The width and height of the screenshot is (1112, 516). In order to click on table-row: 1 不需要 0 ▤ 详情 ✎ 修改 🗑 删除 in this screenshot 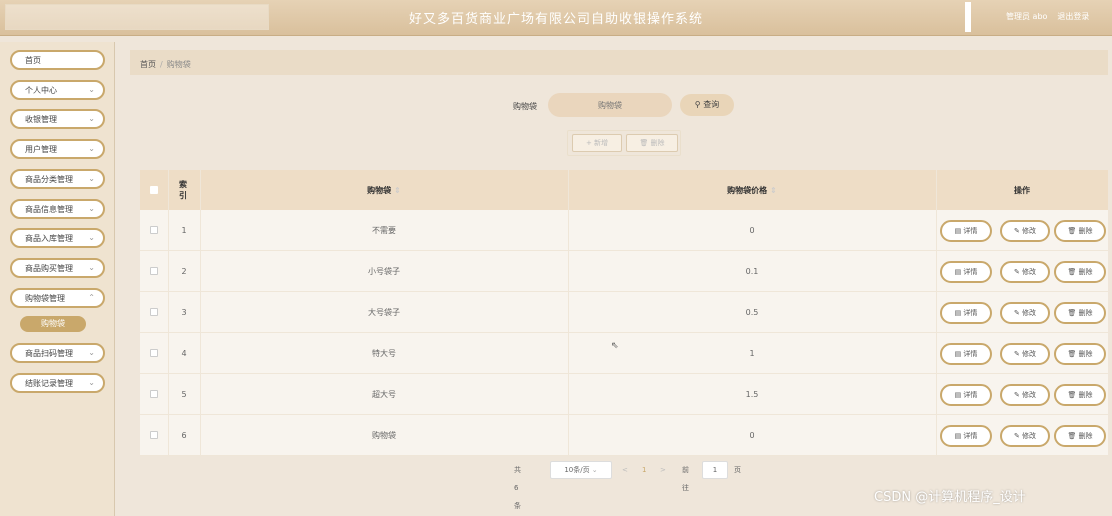, I will do `click(624, 230)`.